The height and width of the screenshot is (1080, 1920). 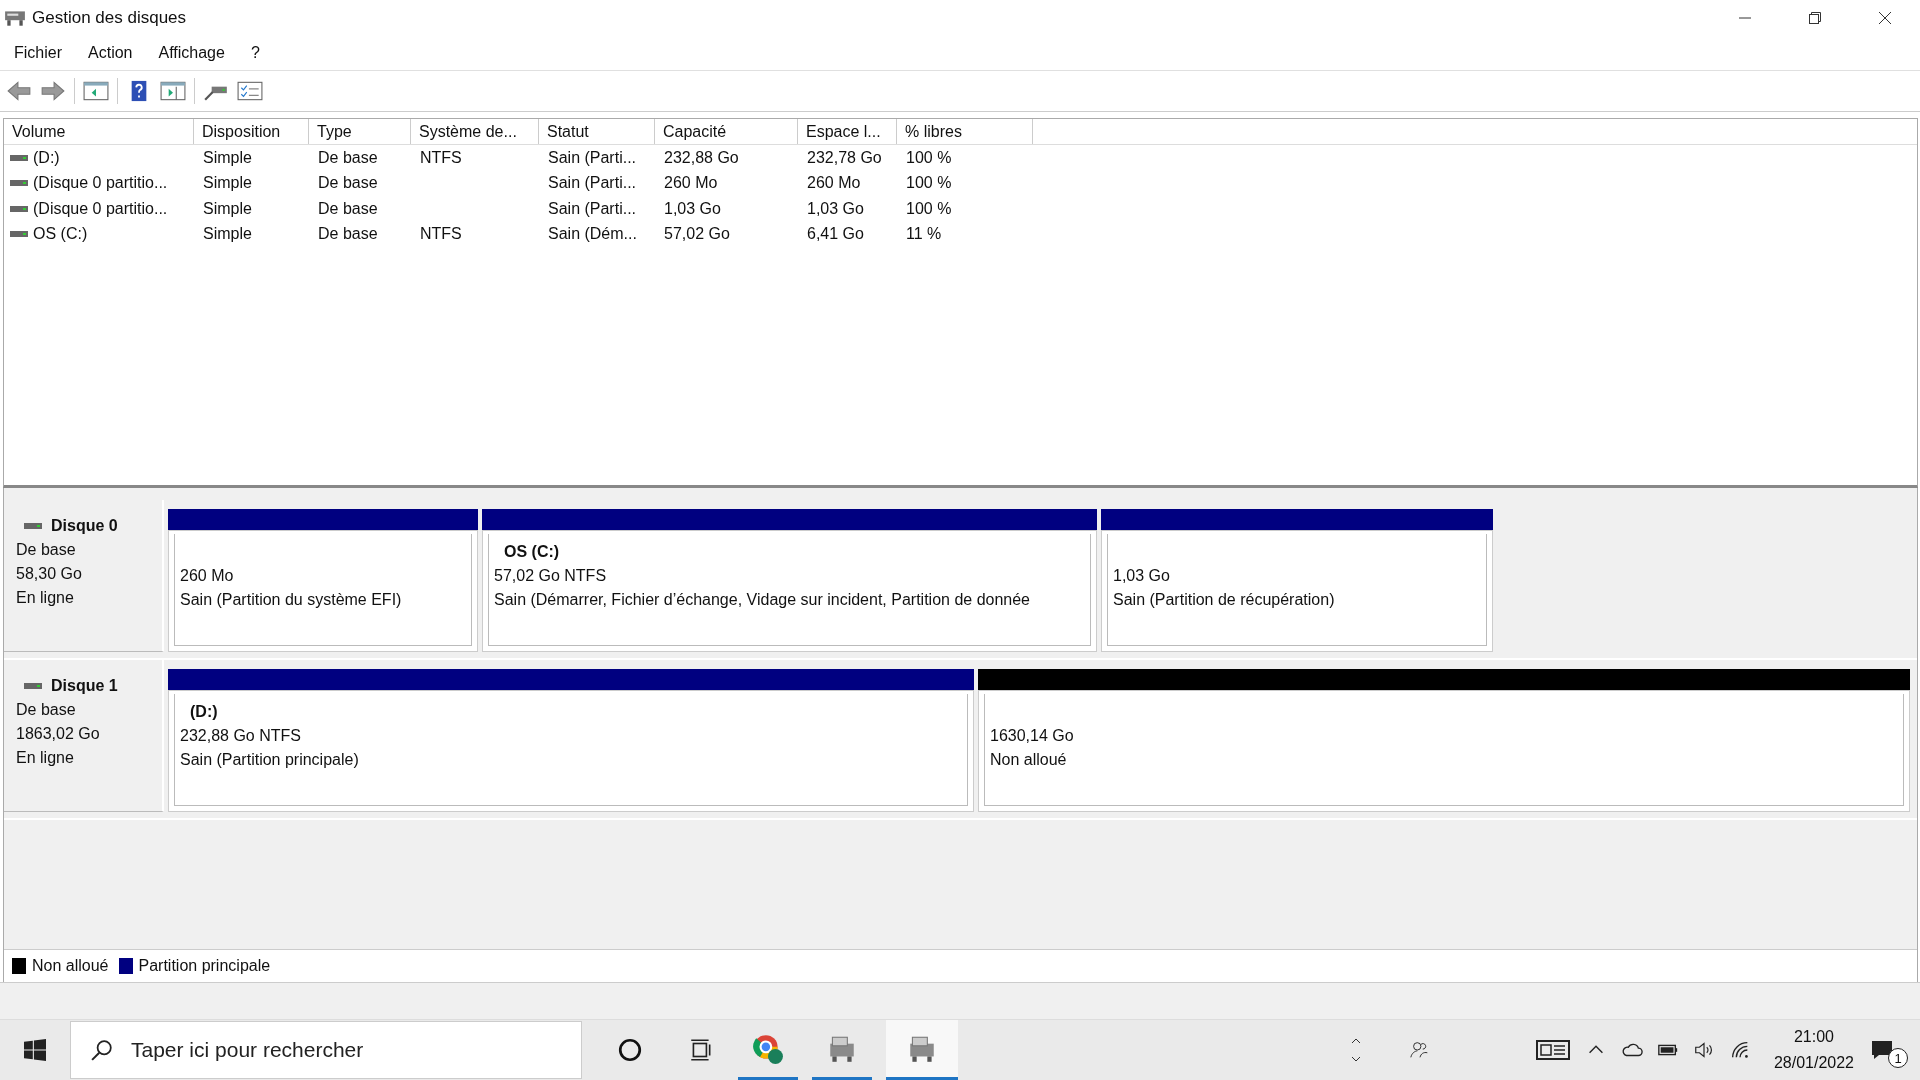 I want to click on disk-name: Disque 1, so click(x=84, y=686).